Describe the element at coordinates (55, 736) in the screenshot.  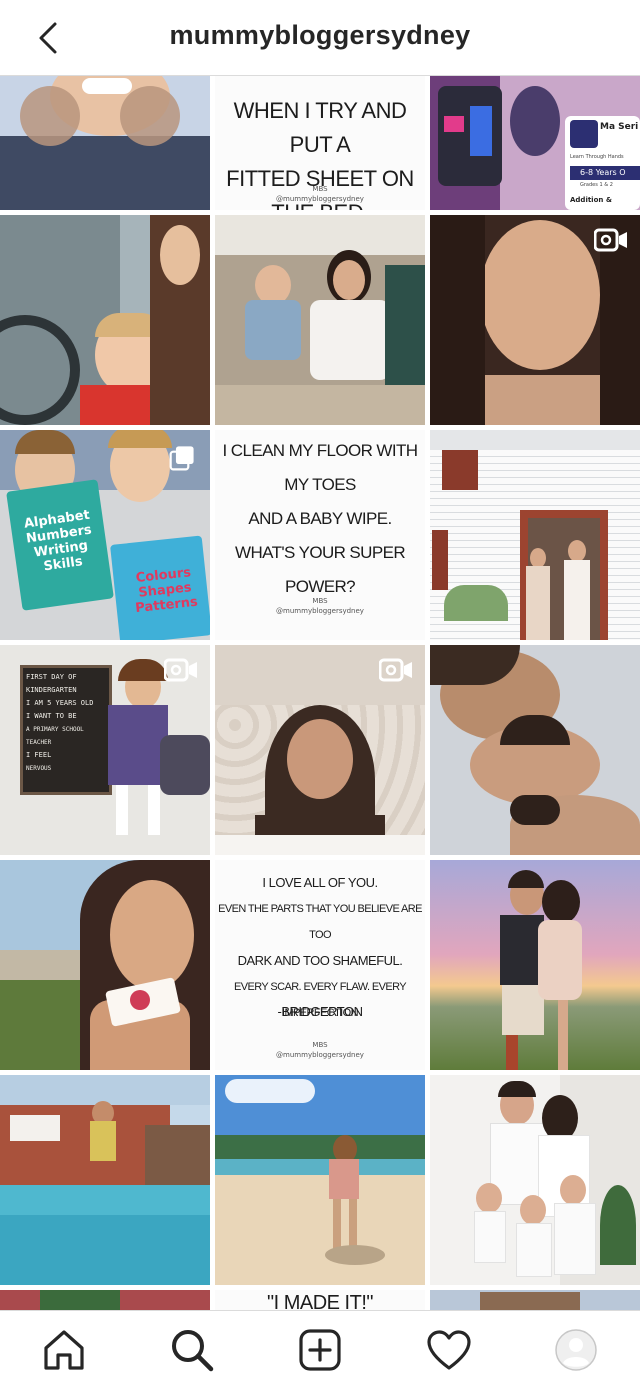
I see `board-line: A PRIMARY SCHOOL TEACHER` at that location.